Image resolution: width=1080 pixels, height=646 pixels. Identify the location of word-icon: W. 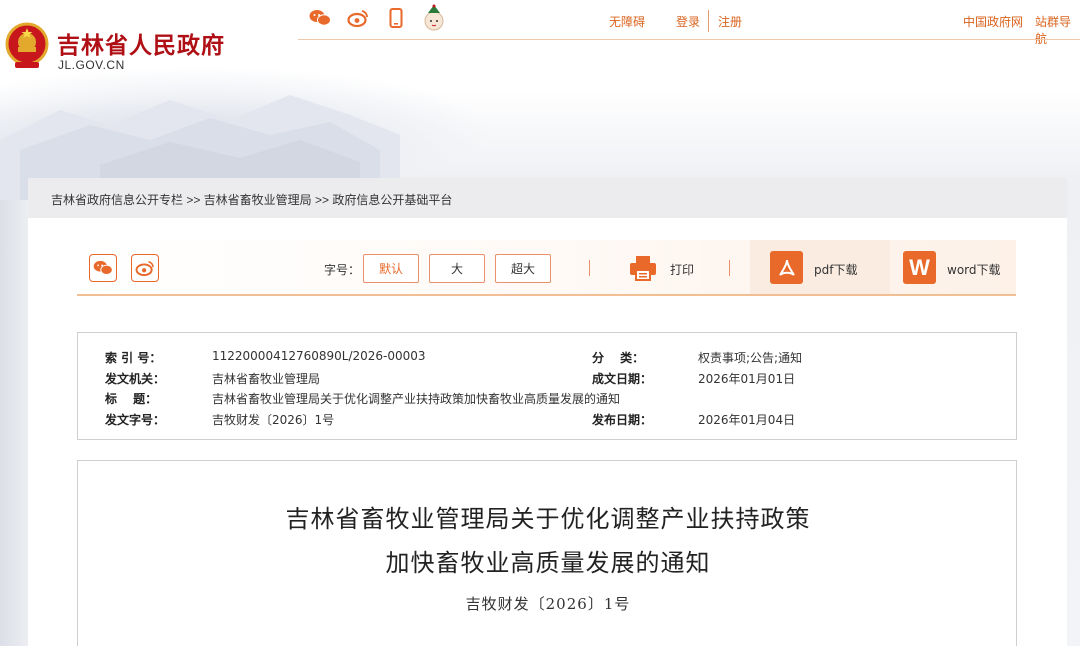
(919, 267).